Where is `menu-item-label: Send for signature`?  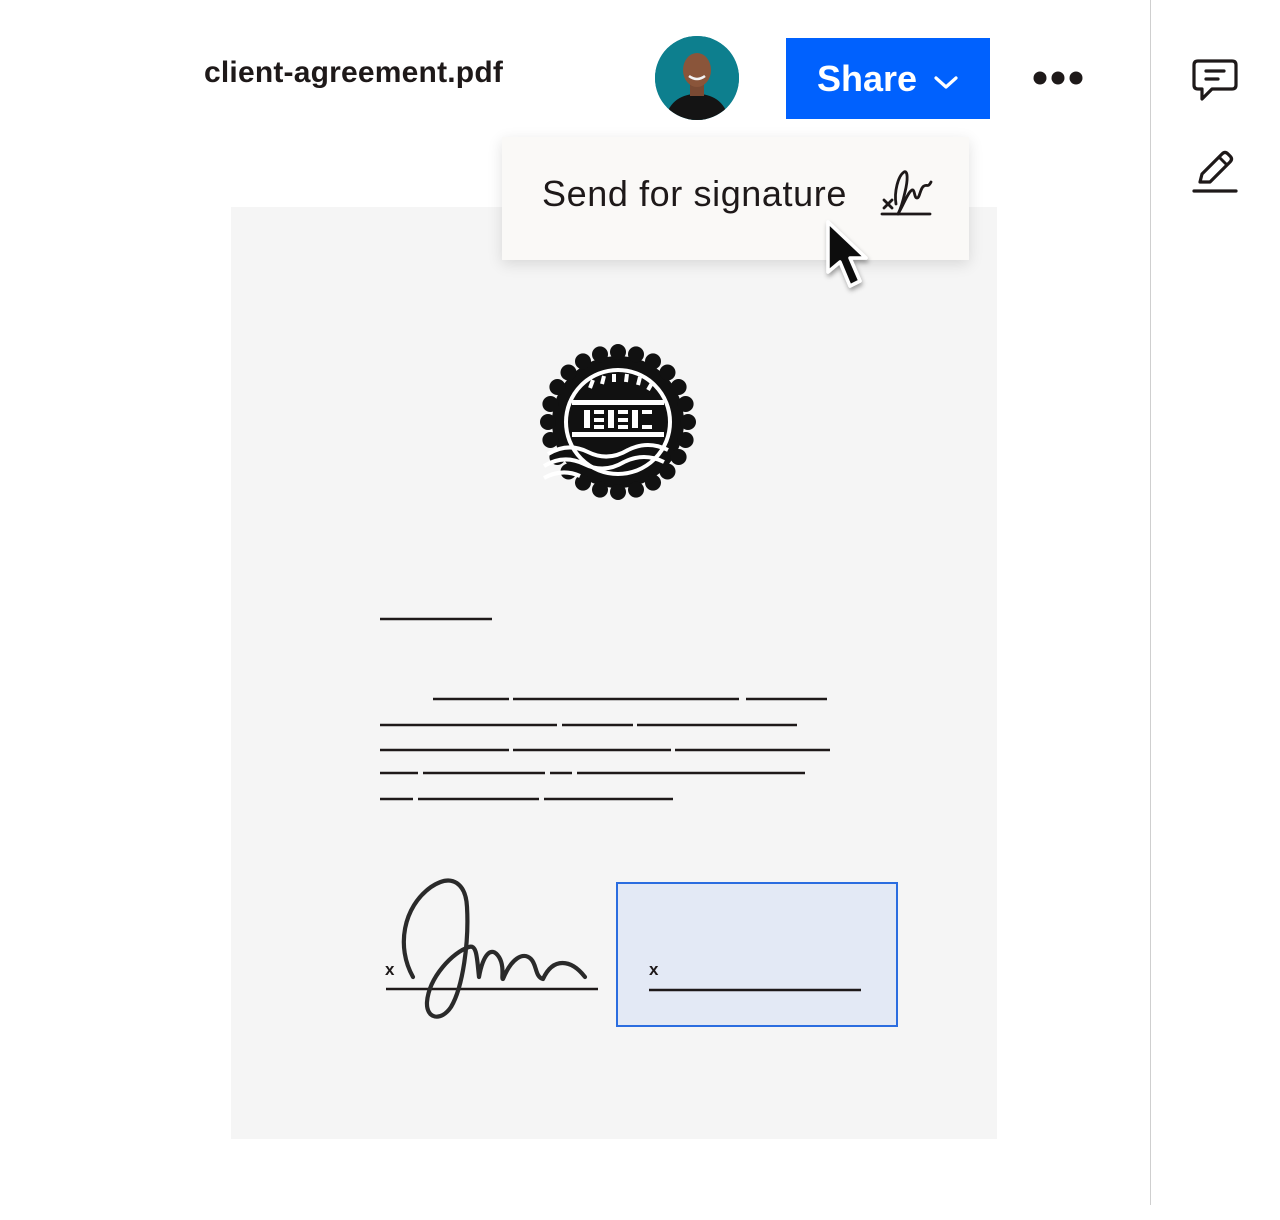 menu-item-label: Send for signature is located at coordinates (694, 193).